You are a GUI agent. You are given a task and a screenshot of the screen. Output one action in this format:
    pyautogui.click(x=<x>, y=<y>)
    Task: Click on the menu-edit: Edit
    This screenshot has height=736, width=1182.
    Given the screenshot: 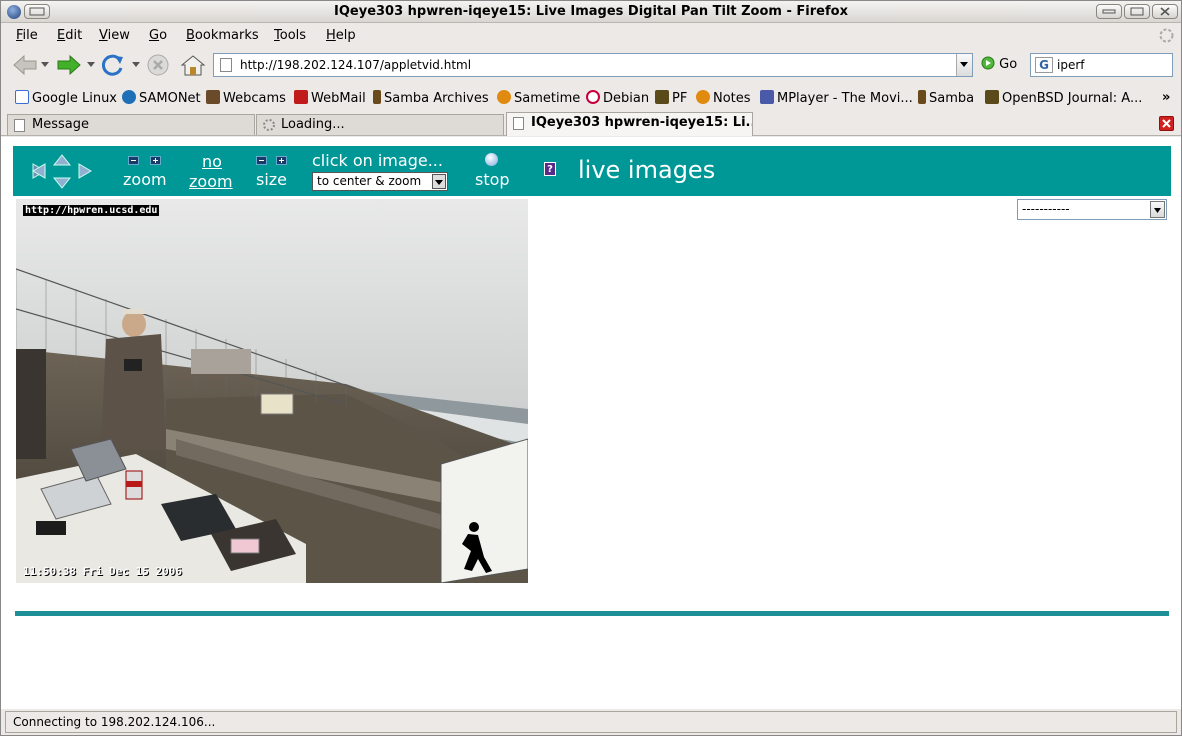 What is the action you would take?
    pyautogui.click(x=69, y=35)
    